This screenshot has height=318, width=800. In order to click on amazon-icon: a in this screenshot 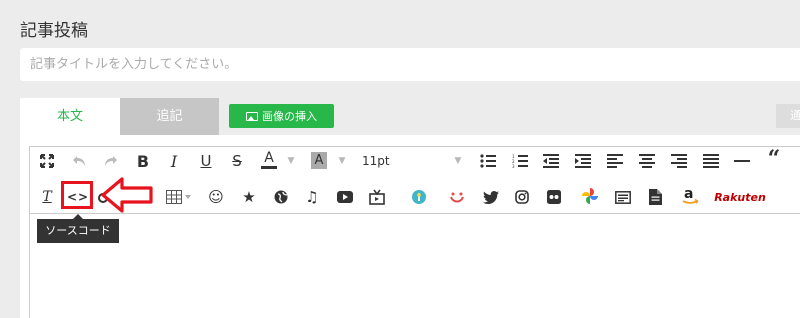, I will do `click(690, 195)`.